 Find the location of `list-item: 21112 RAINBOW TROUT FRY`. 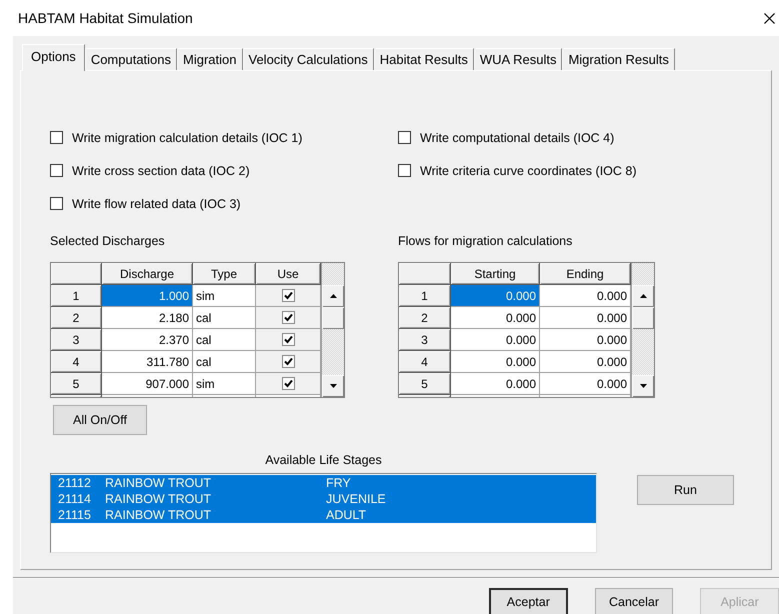

list-item: 21112 RAINBOW TROUT FRY is located at coordinates (323, 483).